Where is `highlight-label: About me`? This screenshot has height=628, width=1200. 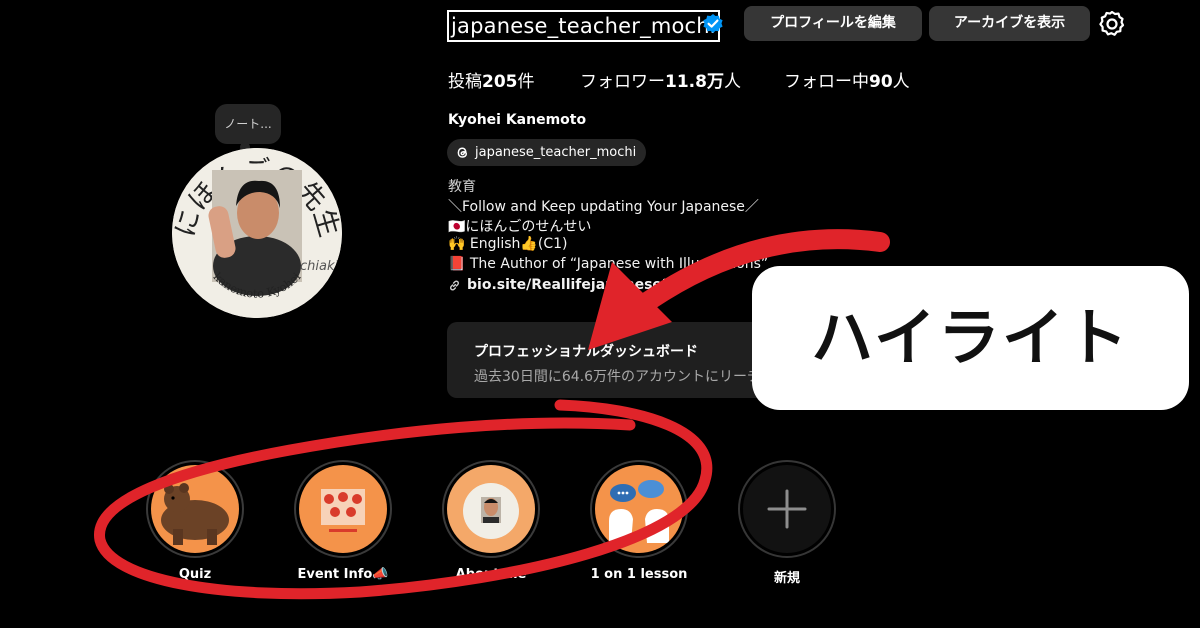
highlight-label: About me is located at coordinates (491, 574).